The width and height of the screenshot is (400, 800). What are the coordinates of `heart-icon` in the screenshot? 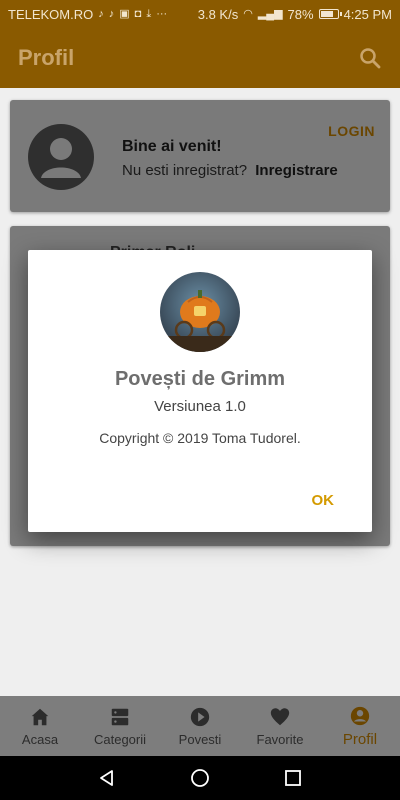 It's located at (280, 716).